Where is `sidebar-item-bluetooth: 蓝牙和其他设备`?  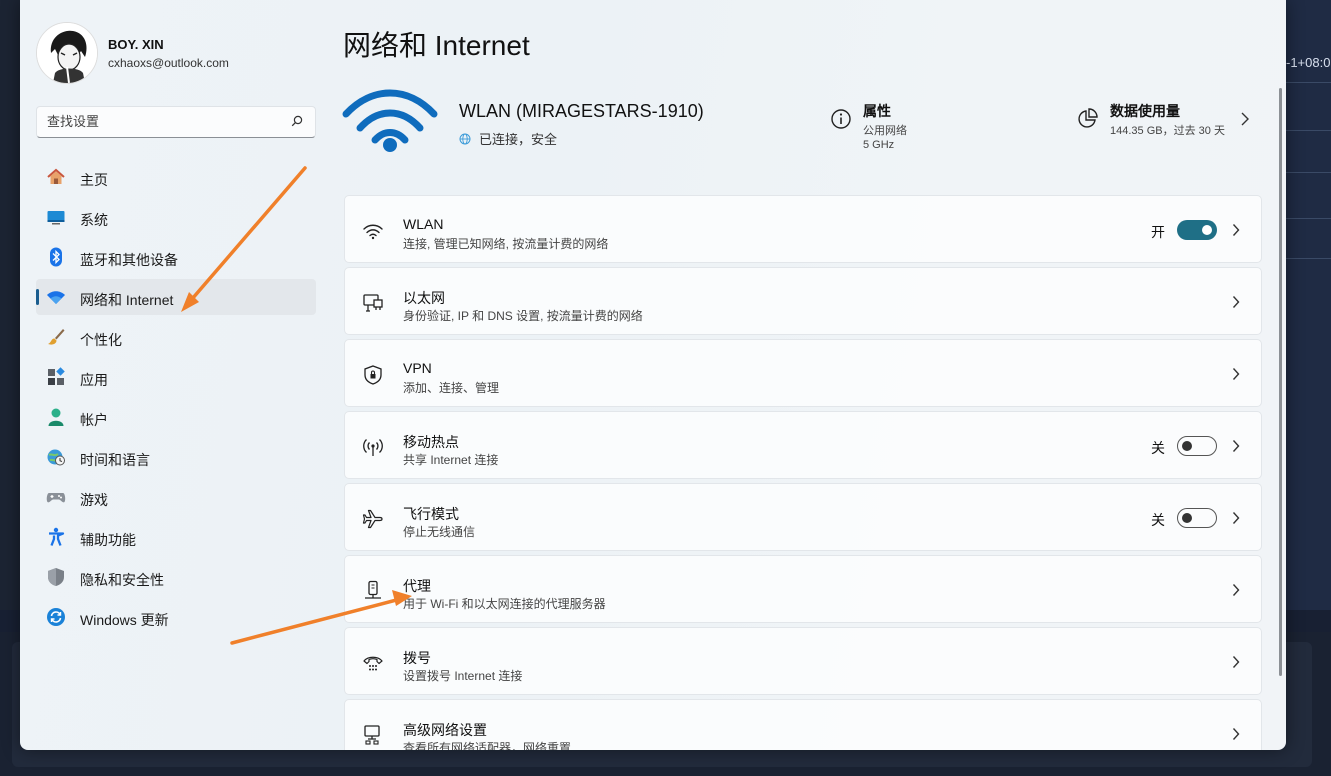
sidebar-item-bluetooth: 蓝牙和其他设备 is located at coordinates (176, 257).